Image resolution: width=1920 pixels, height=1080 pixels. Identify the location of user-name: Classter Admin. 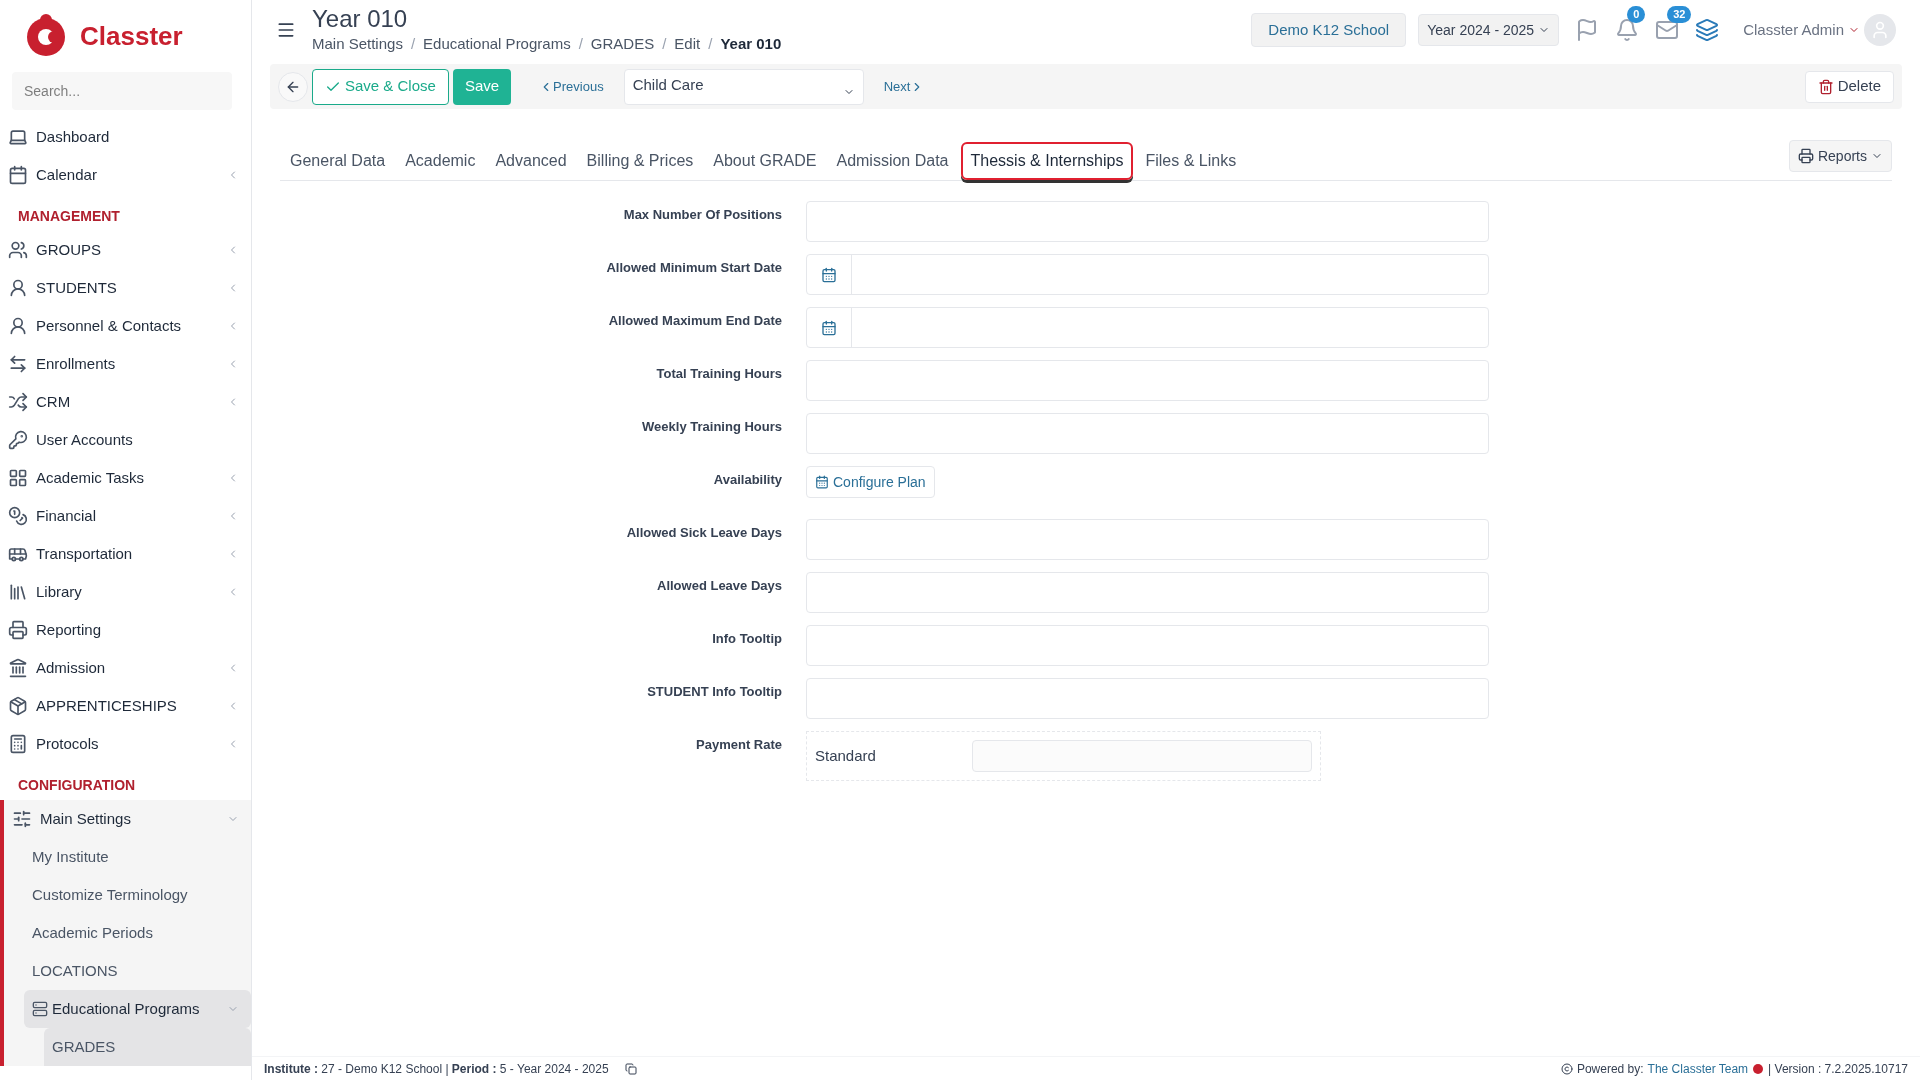
(1793, 30).